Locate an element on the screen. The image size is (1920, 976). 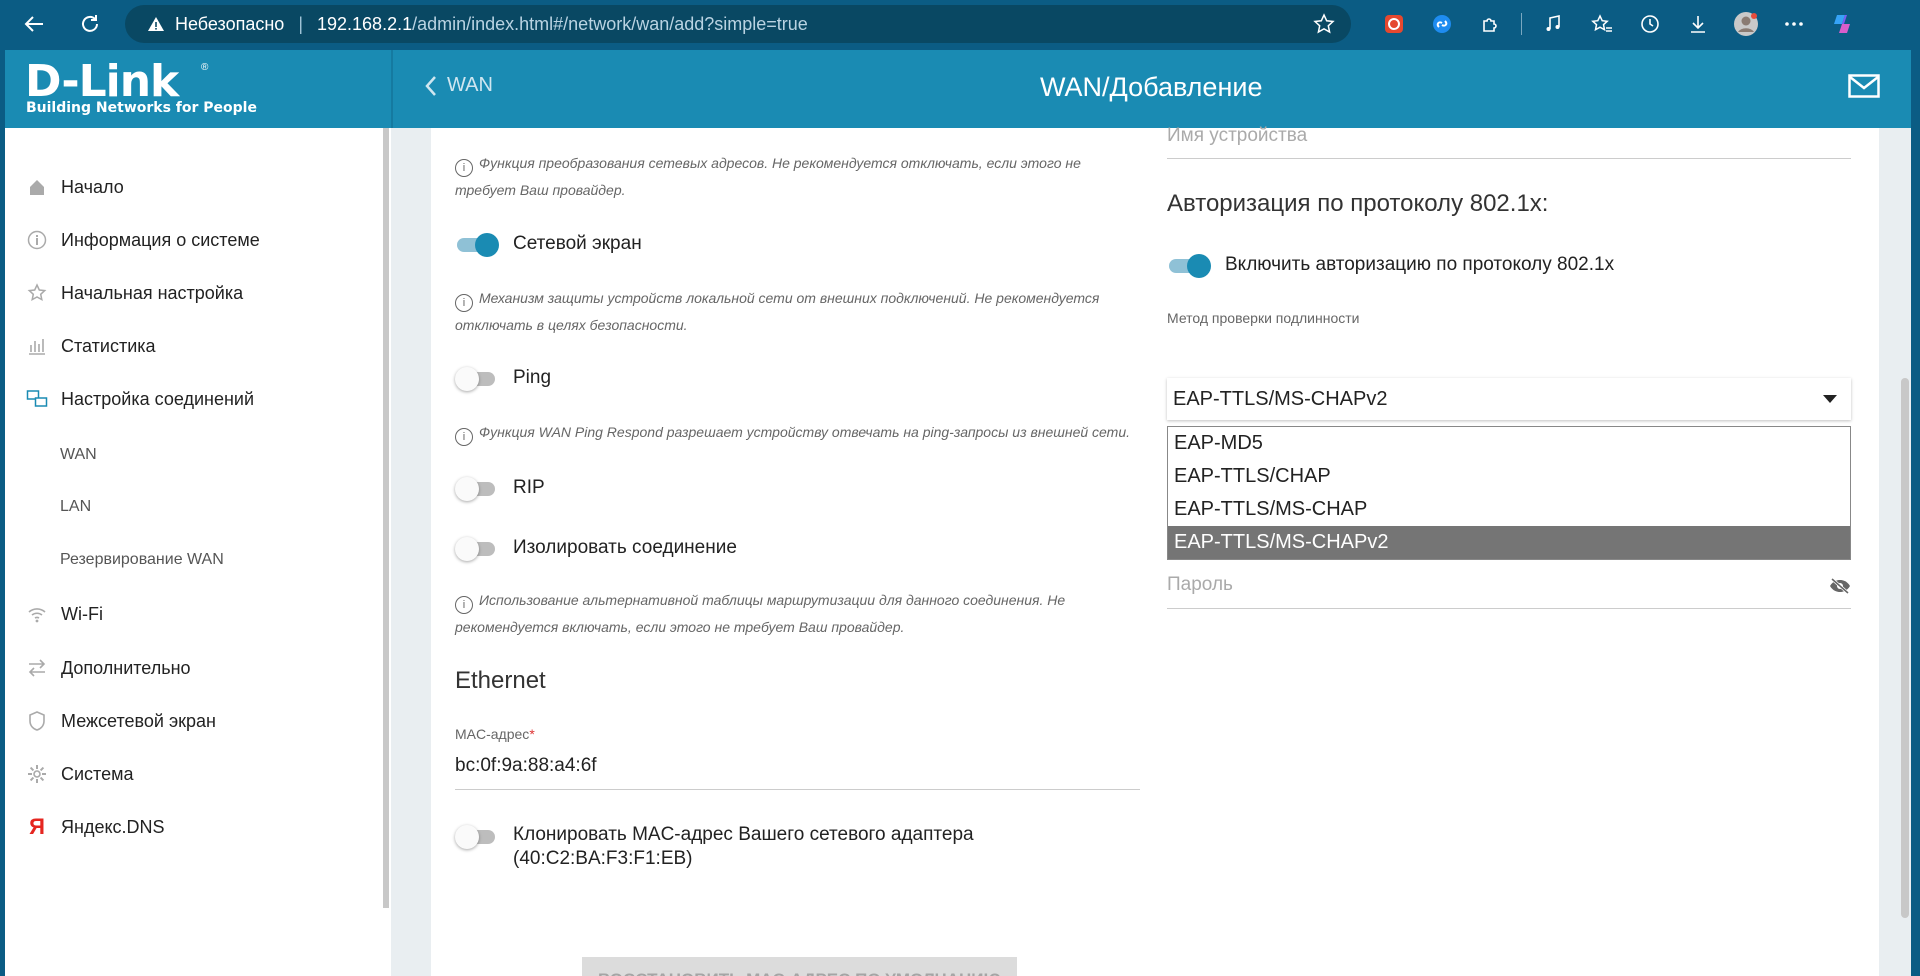
browser-extensions is located at coordinates (1618, 24).